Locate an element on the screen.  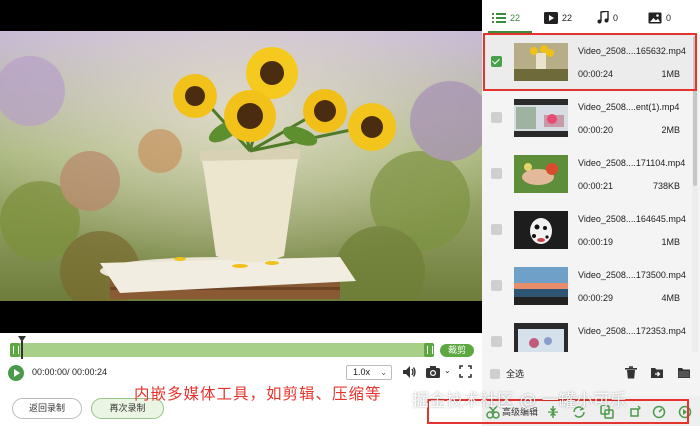
video-icon is located at coordinates (551, 17).